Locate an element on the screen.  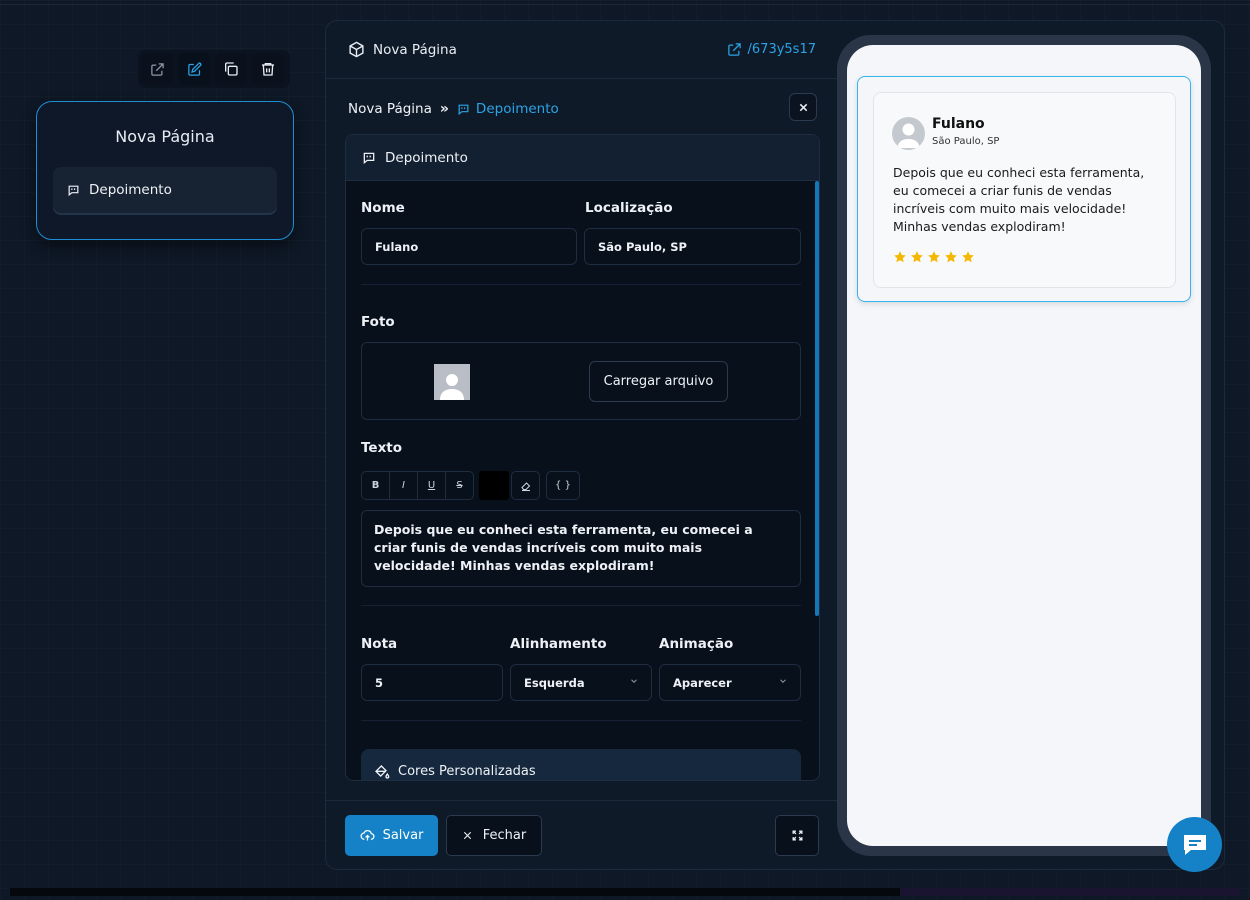
close-panel-button is located at coordinates (803, 107).